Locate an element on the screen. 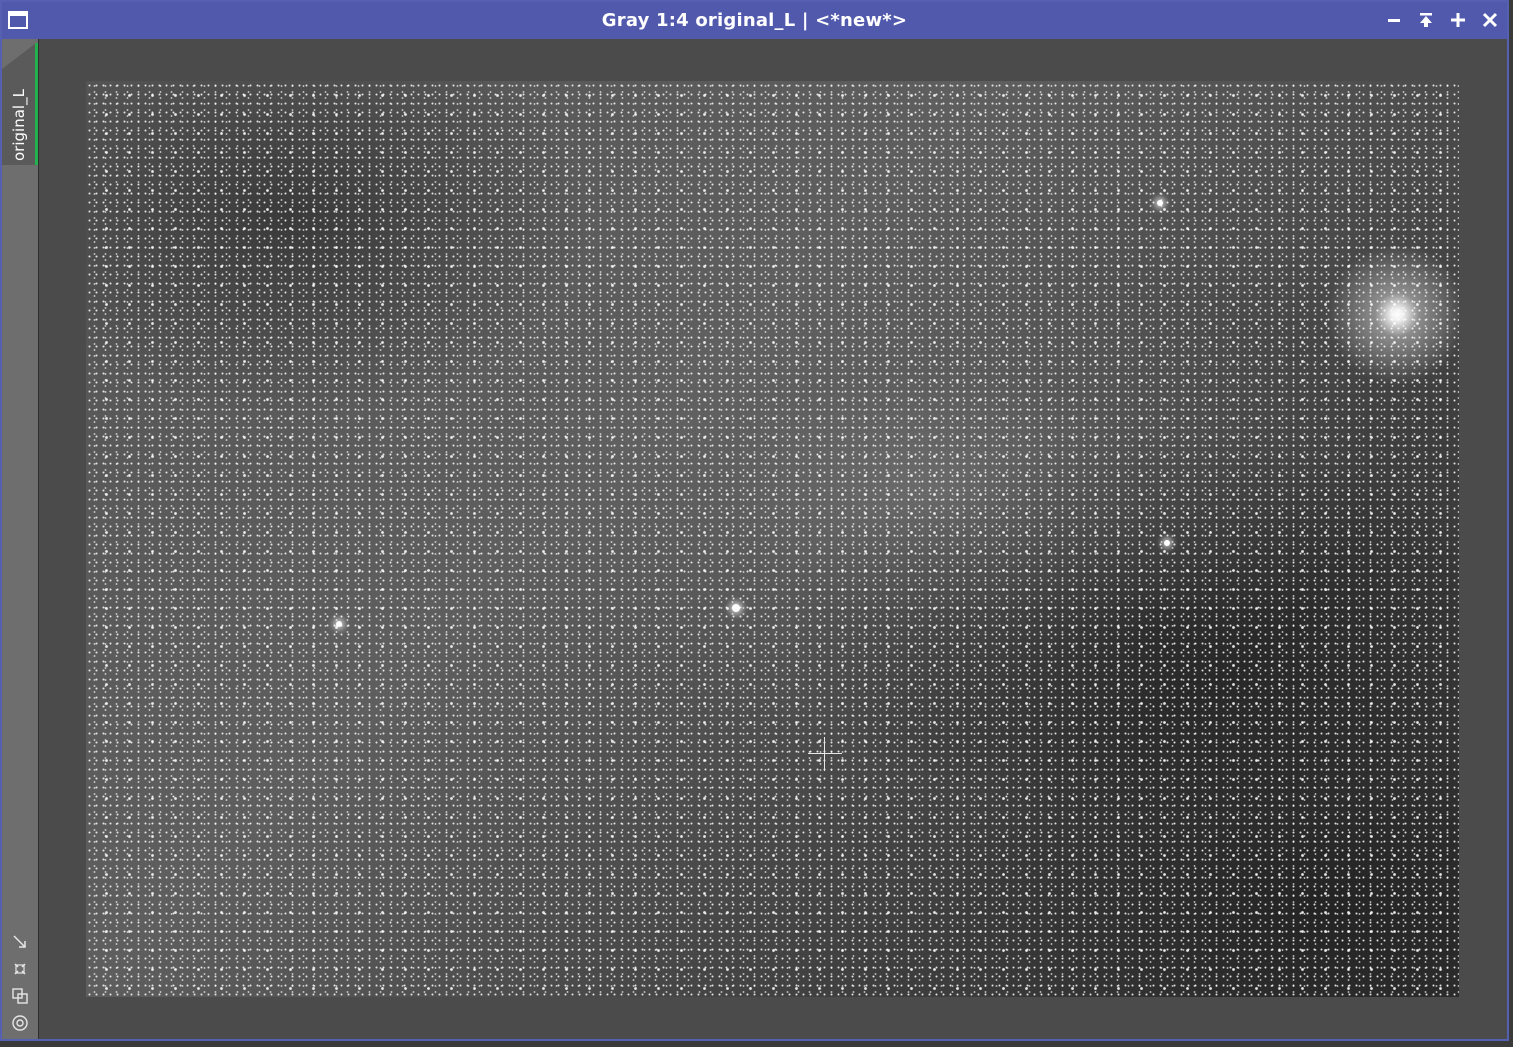 This screenshot has height=1047, width=1513. maximize-icon is located at coordinates (1458, 20).